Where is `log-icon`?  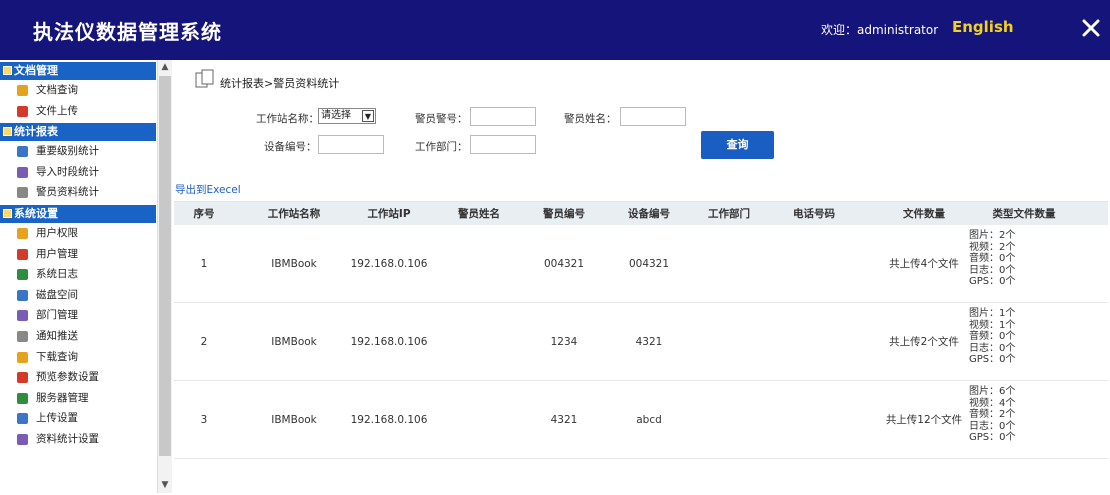 log-icon is located at coordinates (22, 275).